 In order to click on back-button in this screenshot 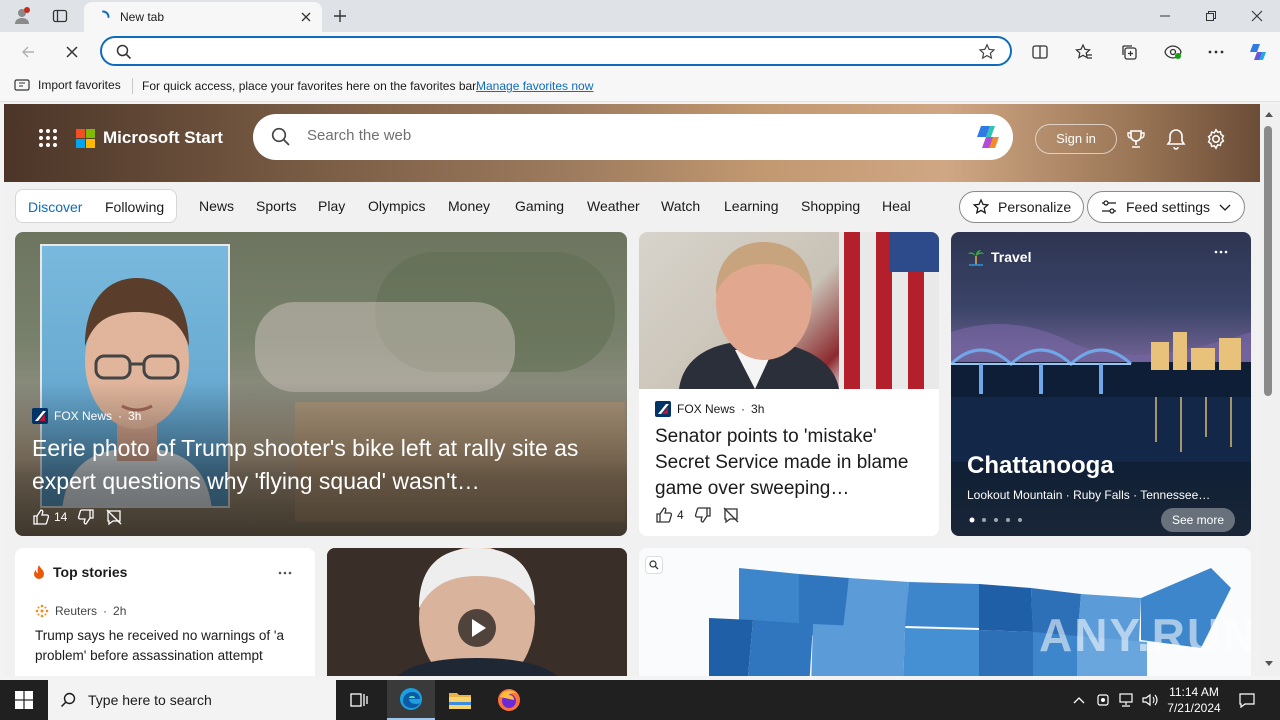, I will do `click(28, 52)`.